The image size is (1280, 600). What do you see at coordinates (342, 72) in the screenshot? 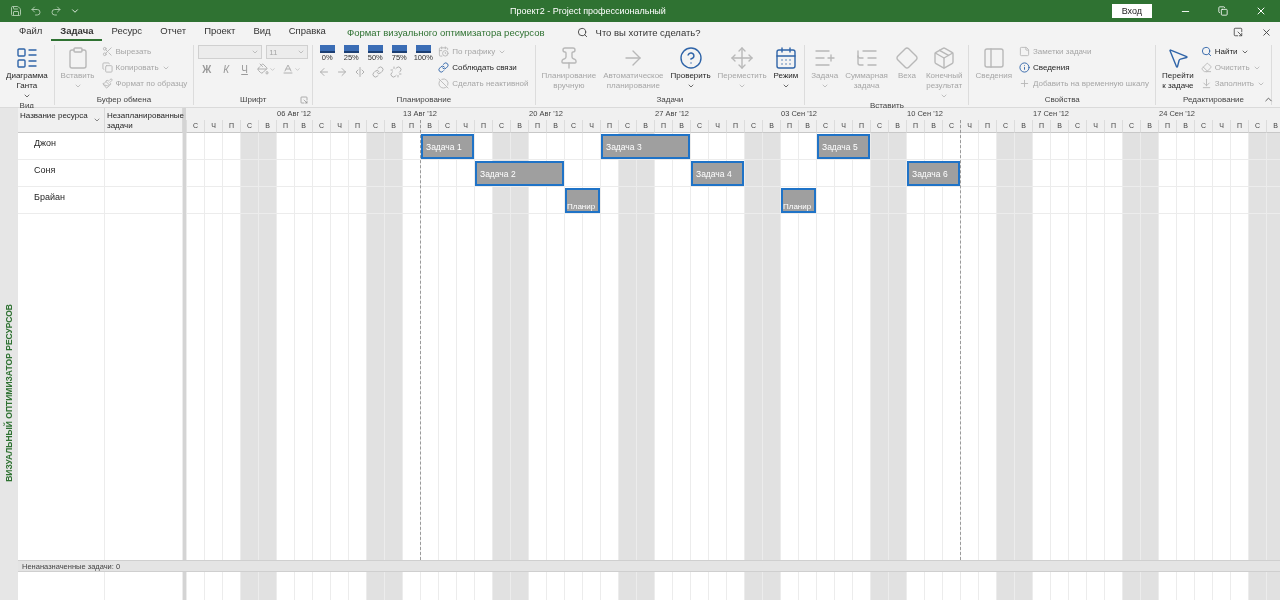
I see `arrow-right-icon` at bounding box center [342, 72].